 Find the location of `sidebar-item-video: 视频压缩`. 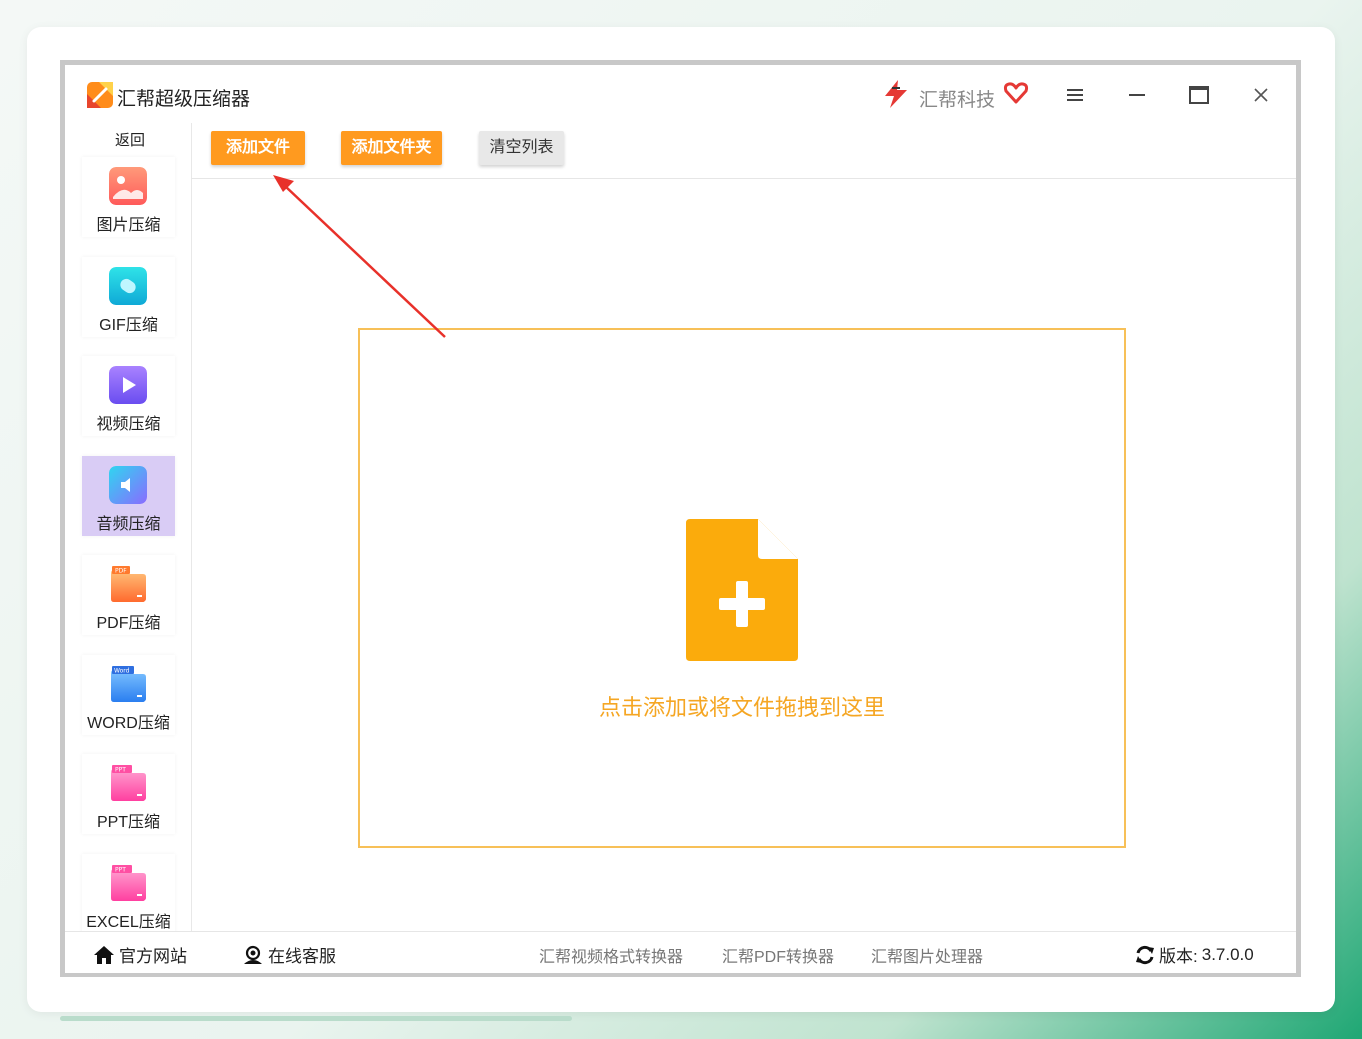

sidebar-item-video: 视频压缩 is located at coordinates (128, 396).